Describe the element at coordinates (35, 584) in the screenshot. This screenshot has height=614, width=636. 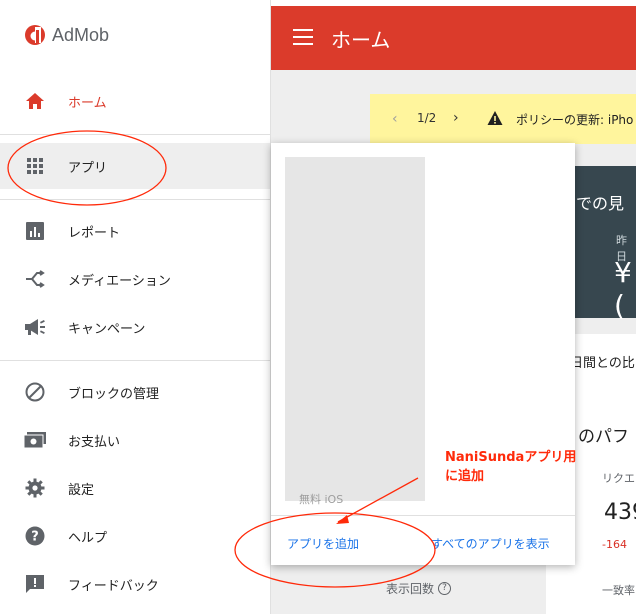
I see `feedback-icon` at that location.